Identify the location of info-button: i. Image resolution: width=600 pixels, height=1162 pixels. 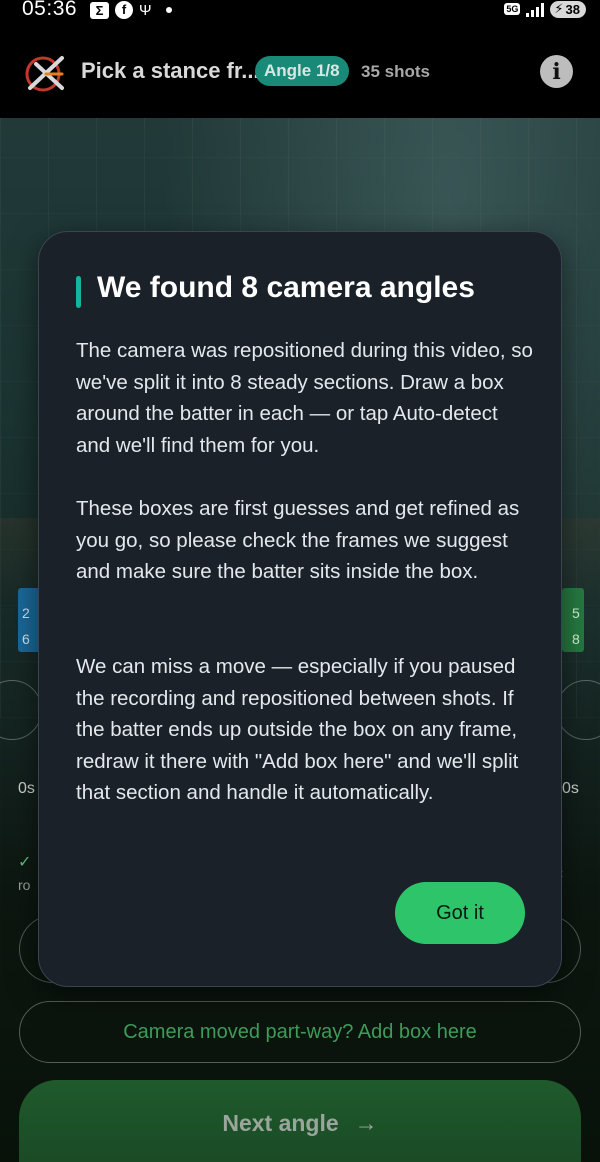
(556, 71).